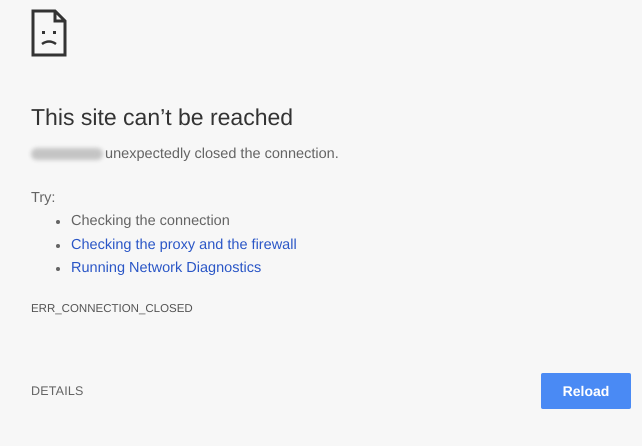  Describe the element at coordinates (586, 391) in the screenshot. I see `reload-button: Reload` at that location.